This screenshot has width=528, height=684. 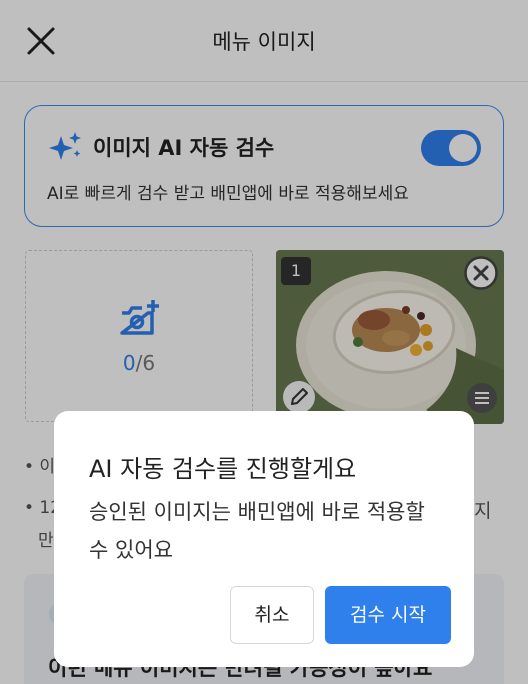 What do you see at coordinates (388, 615) in the screenshot?
I see `start-review-button: 검수 시작` at bounding box center [388, 615].